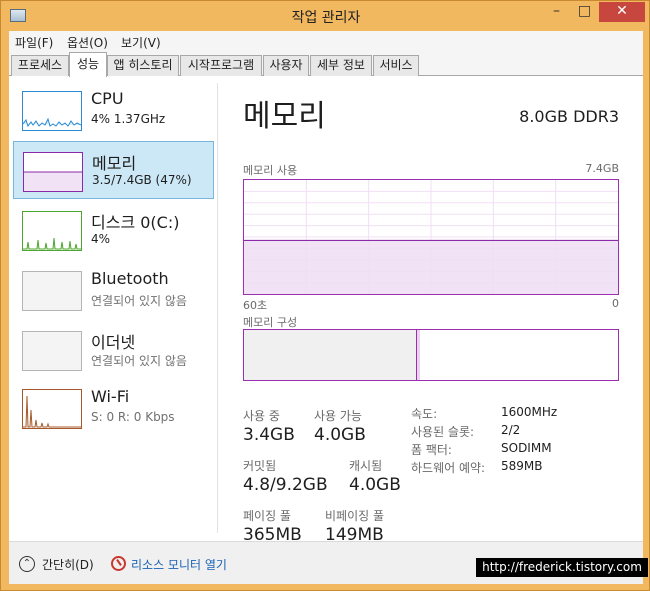 This screenshot has height=591, width=650. I want to click on resource-detail: S: 0 R: 0 Kbps, so click(133, 417).